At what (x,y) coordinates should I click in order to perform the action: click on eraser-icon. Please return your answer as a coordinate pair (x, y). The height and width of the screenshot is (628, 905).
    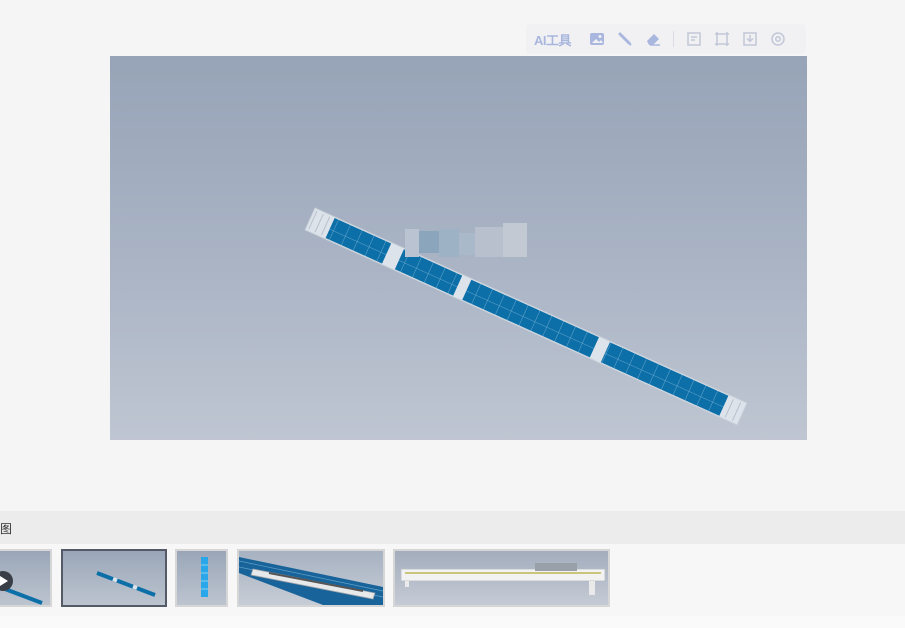
    Looking at the image, I should click on (653, 39).